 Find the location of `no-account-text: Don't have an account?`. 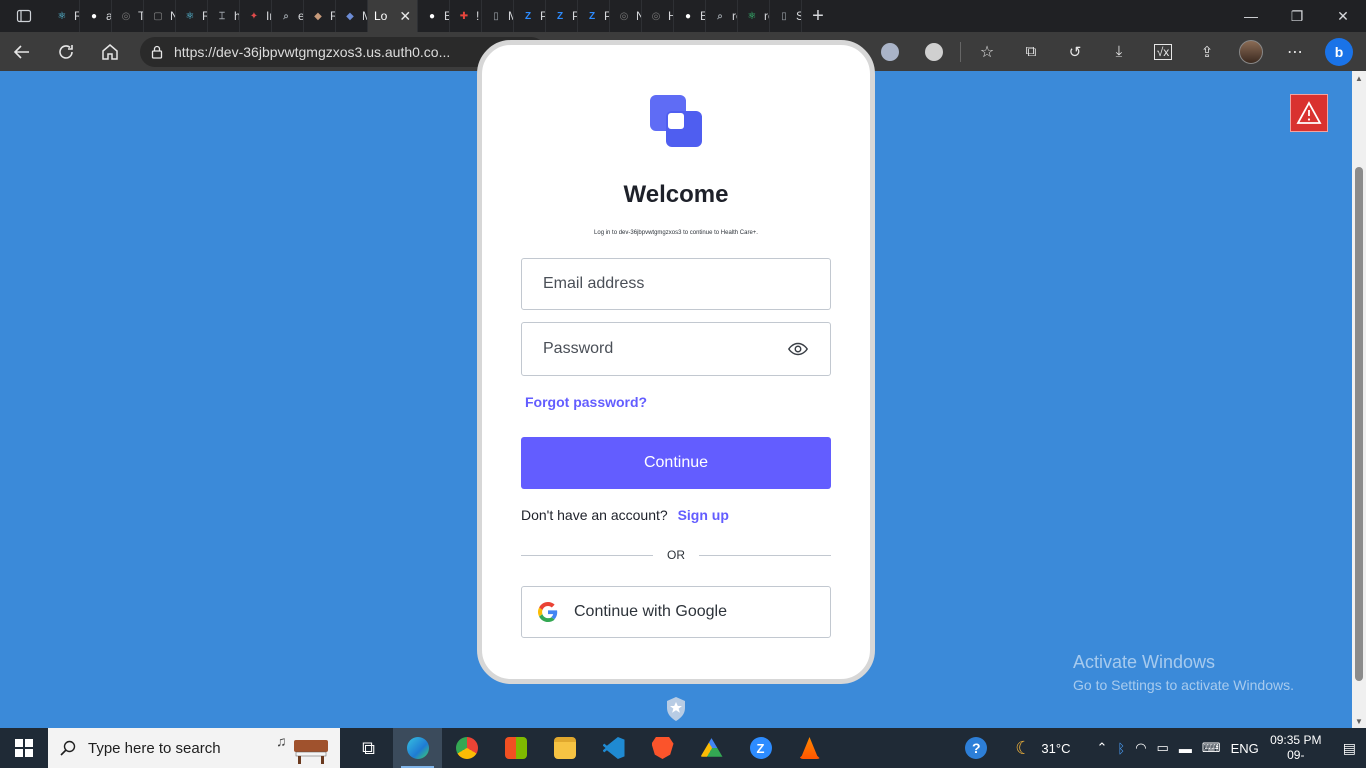

no-account-text: Don't have an account? is located at coordinates (594, 515).